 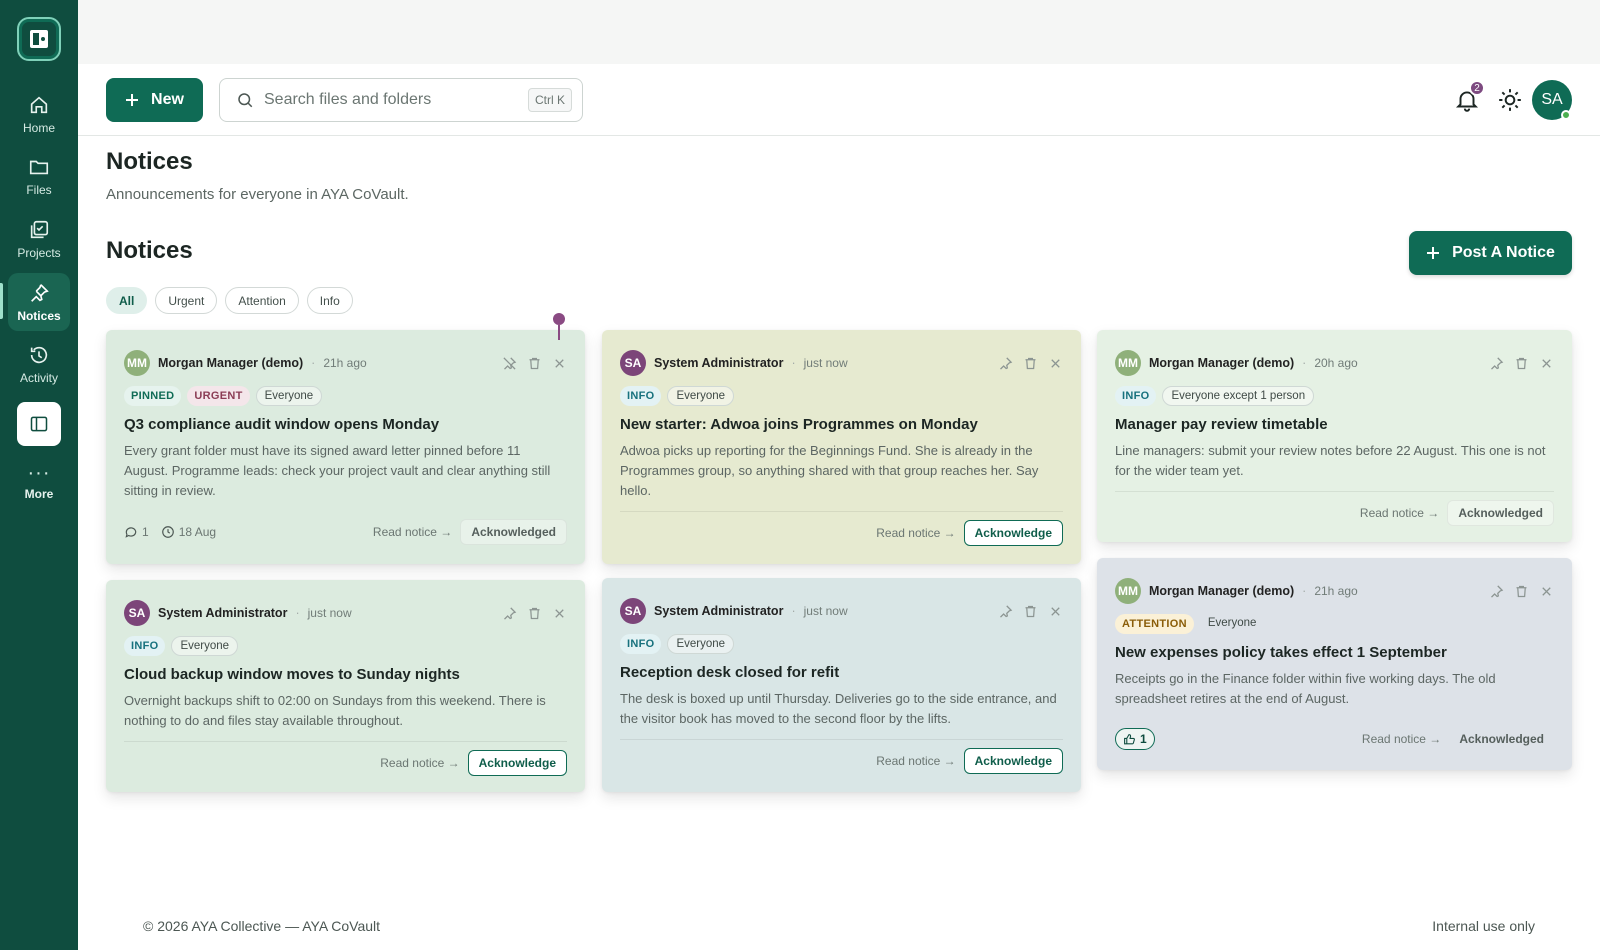 What do you see at coordinates (509, 363) in the screenshot?
I see `unpin-icon` at bounding box center [509, 363].